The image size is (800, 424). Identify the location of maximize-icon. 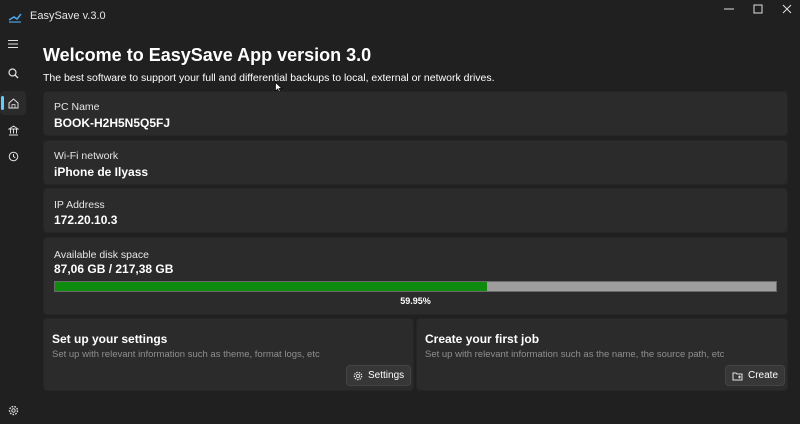
(758, 9).